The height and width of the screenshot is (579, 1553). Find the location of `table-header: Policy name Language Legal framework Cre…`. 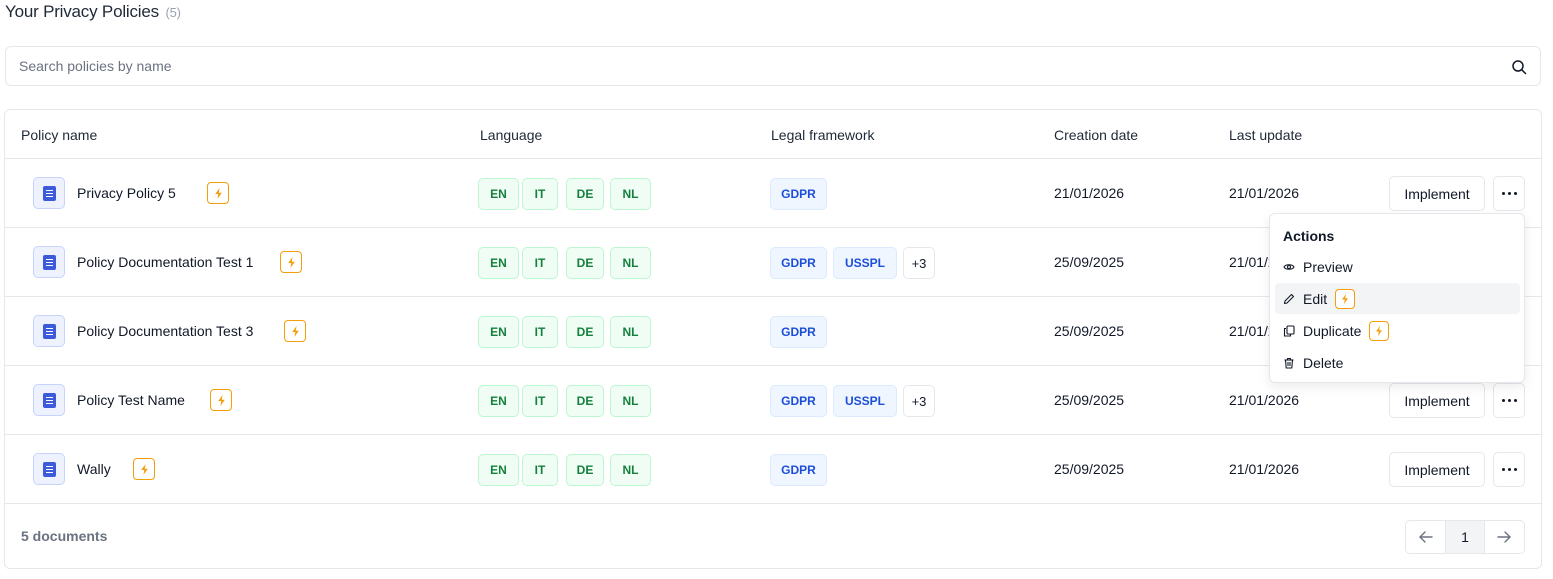

table-header: Policy name Language Legal framework Cre… is located at coordinates (773, 134).